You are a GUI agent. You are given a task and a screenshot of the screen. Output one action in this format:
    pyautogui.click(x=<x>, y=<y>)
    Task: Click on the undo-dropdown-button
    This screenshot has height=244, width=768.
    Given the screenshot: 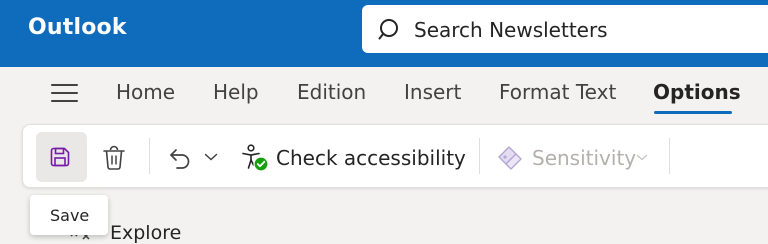 What is the action you would take?
    pyautogui.click(x=211, y=157)
    